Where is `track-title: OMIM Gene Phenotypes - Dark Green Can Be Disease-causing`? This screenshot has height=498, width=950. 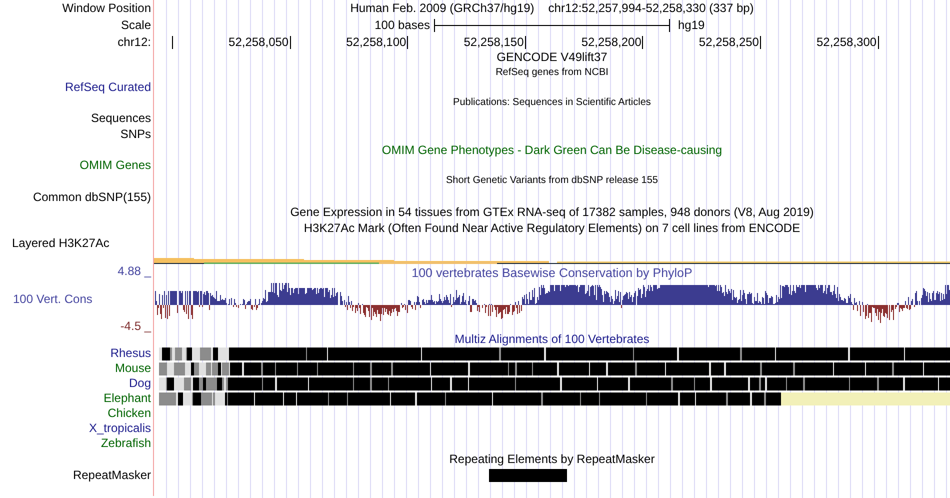
track-title: OMIM Gene Phenotypes - Dark Green Can Be Disease-causing is located at coordinates (552, 150).